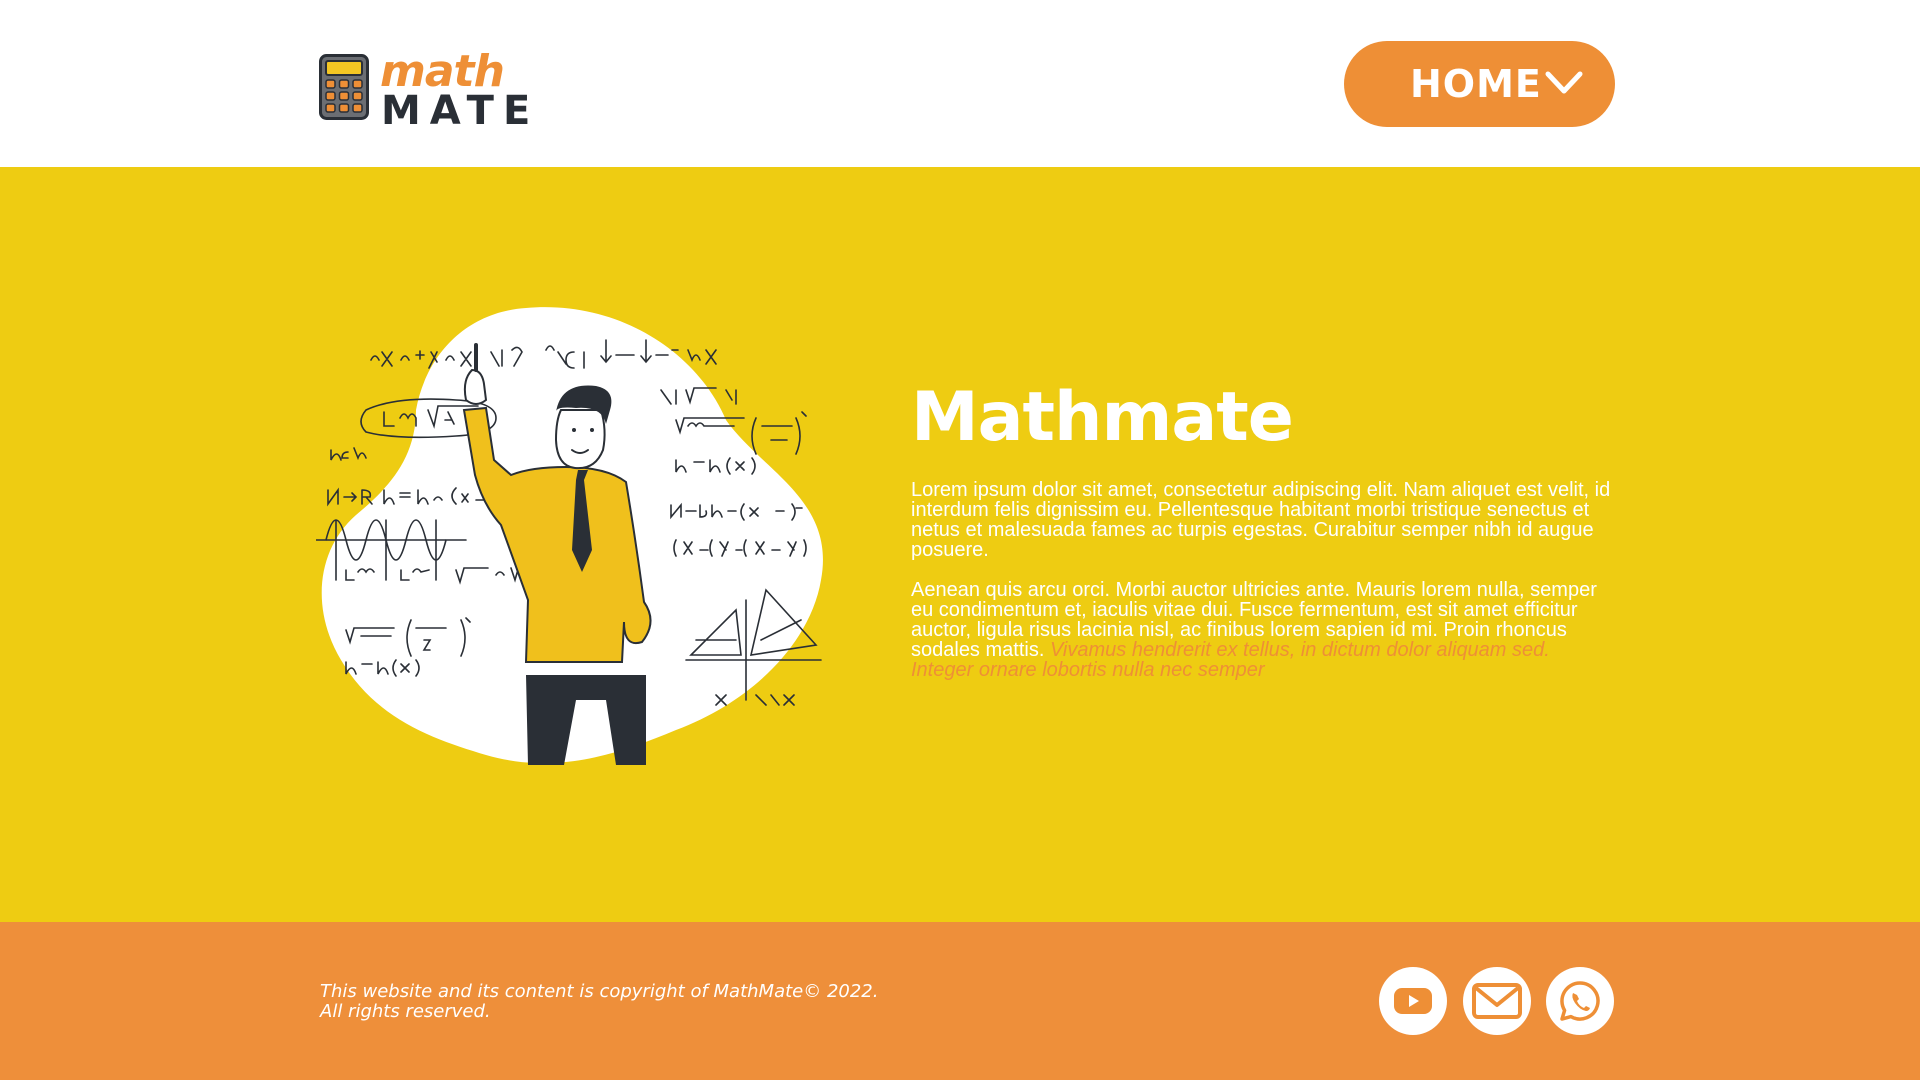 The image size is (1920, 1080). I want to click on whatsapp-link, so click(1580, 1001).